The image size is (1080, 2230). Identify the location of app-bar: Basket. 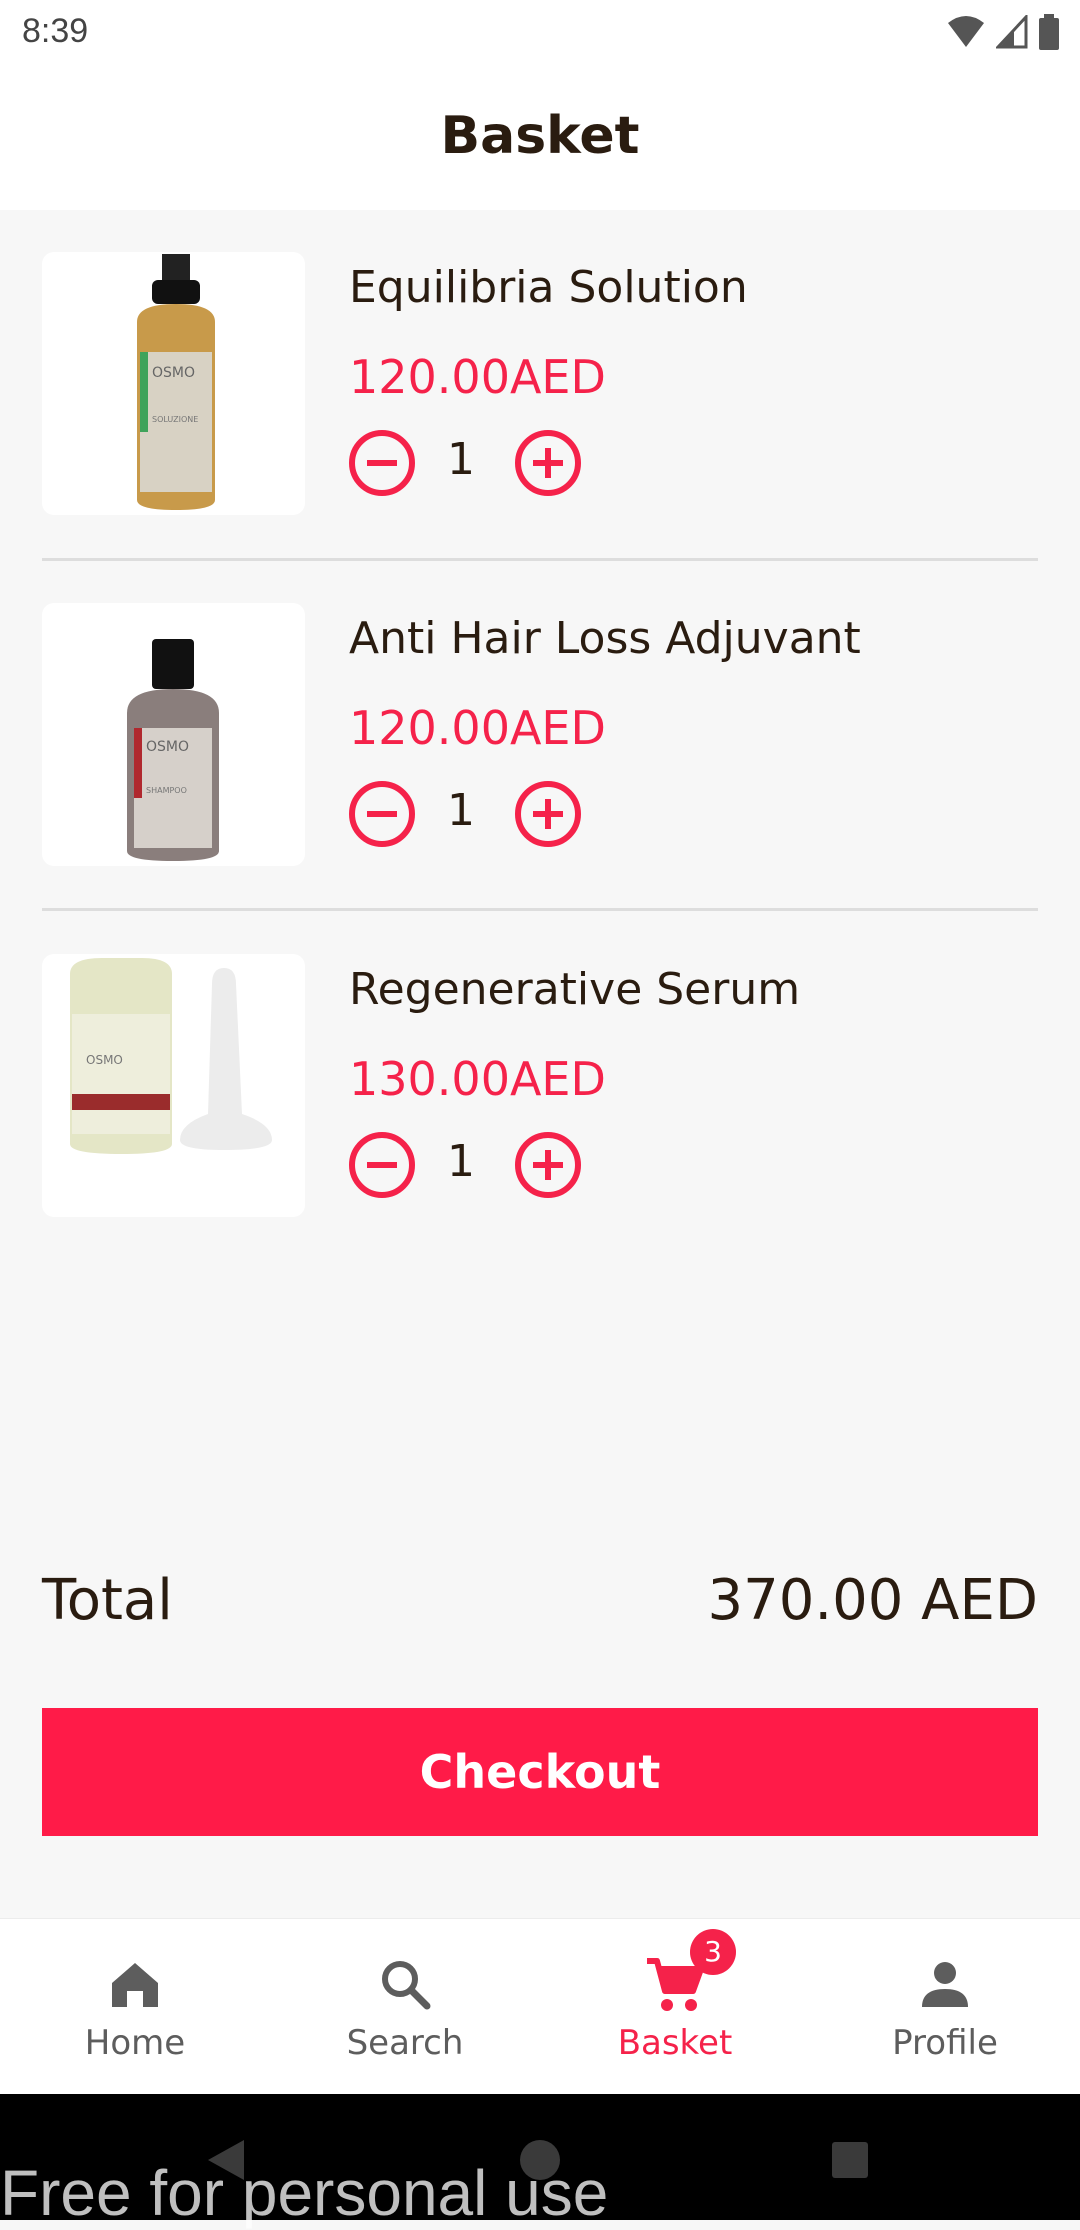
(540, 138).